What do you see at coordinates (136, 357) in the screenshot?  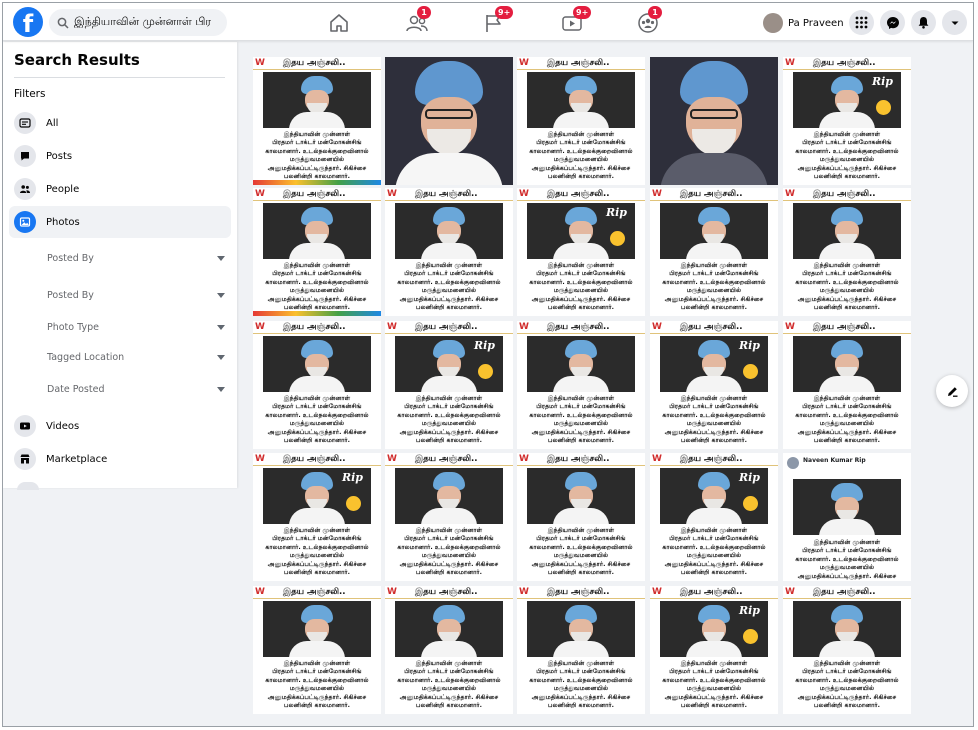 I see `filter-tagged-location: Tagged Location` at bounding box center [136, 357].